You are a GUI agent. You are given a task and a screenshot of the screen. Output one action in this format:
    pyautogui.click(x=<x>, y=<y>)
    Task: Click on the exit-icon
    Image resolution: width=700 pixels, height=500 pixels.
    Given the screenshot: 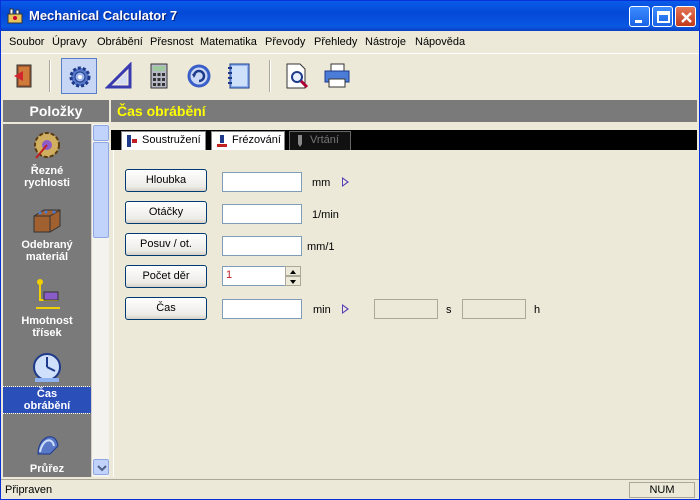 What is the action you would take?
    pyautogui.click(x=23, y=76)
    